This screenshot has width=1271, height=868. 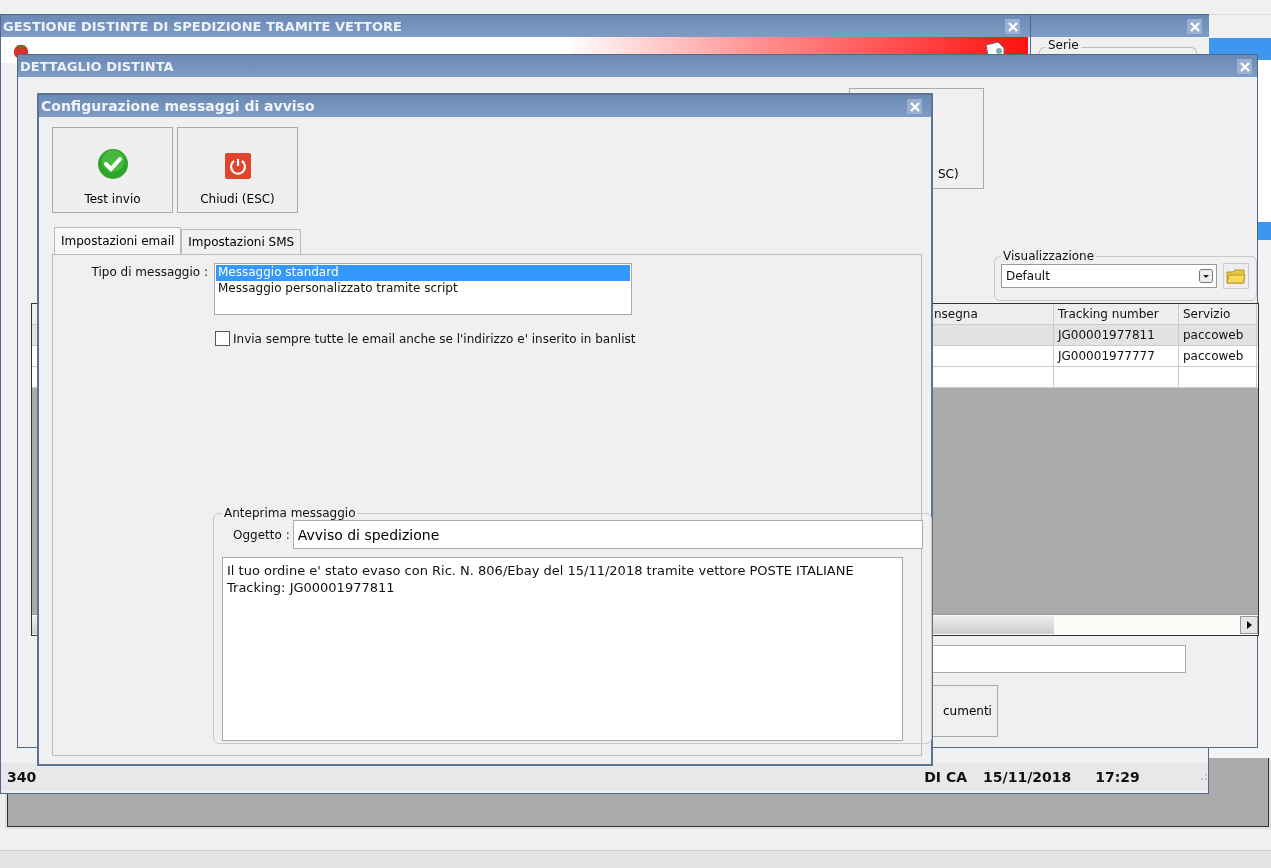 I want to click on list-item: Messaggio personalizzato tramite script, so click(x=423, y=289).